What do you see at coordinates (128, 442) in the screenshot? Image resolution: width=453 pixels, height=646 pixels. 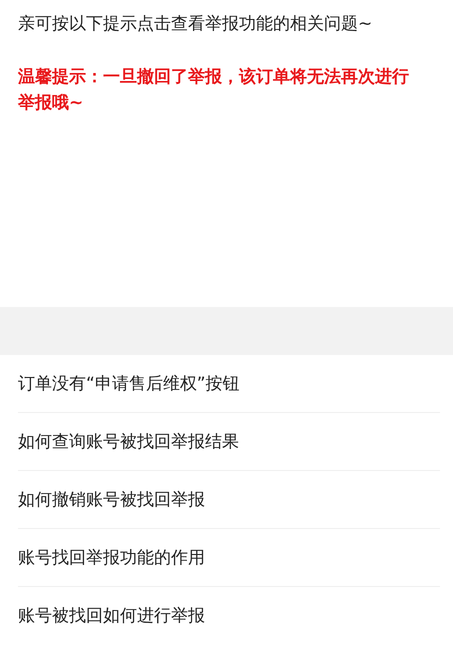 I see `question-link: 如何查询账号被找回举报结果` at bounding box center [128, 442].